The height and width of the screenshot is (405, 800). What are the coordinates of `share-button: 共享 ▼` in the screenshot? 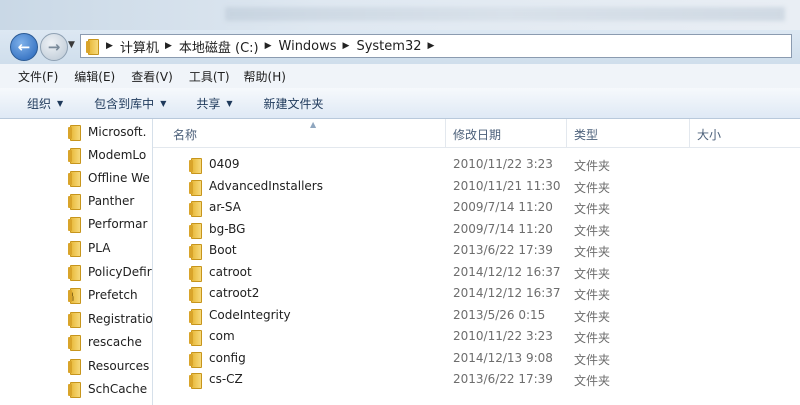 It's located at (214, 103).